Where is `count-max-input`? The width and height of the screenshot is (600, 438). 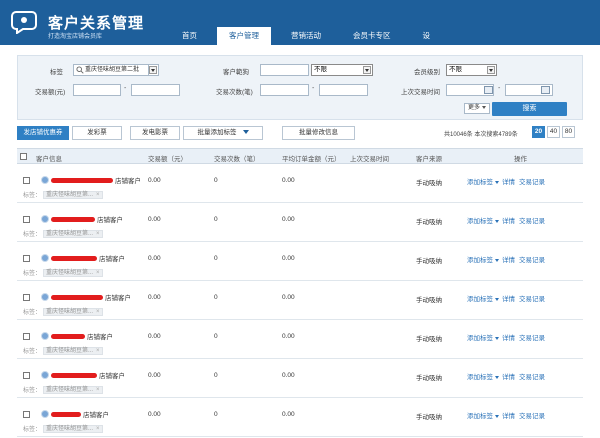 count-max-input is located at coordinates (343, 90).